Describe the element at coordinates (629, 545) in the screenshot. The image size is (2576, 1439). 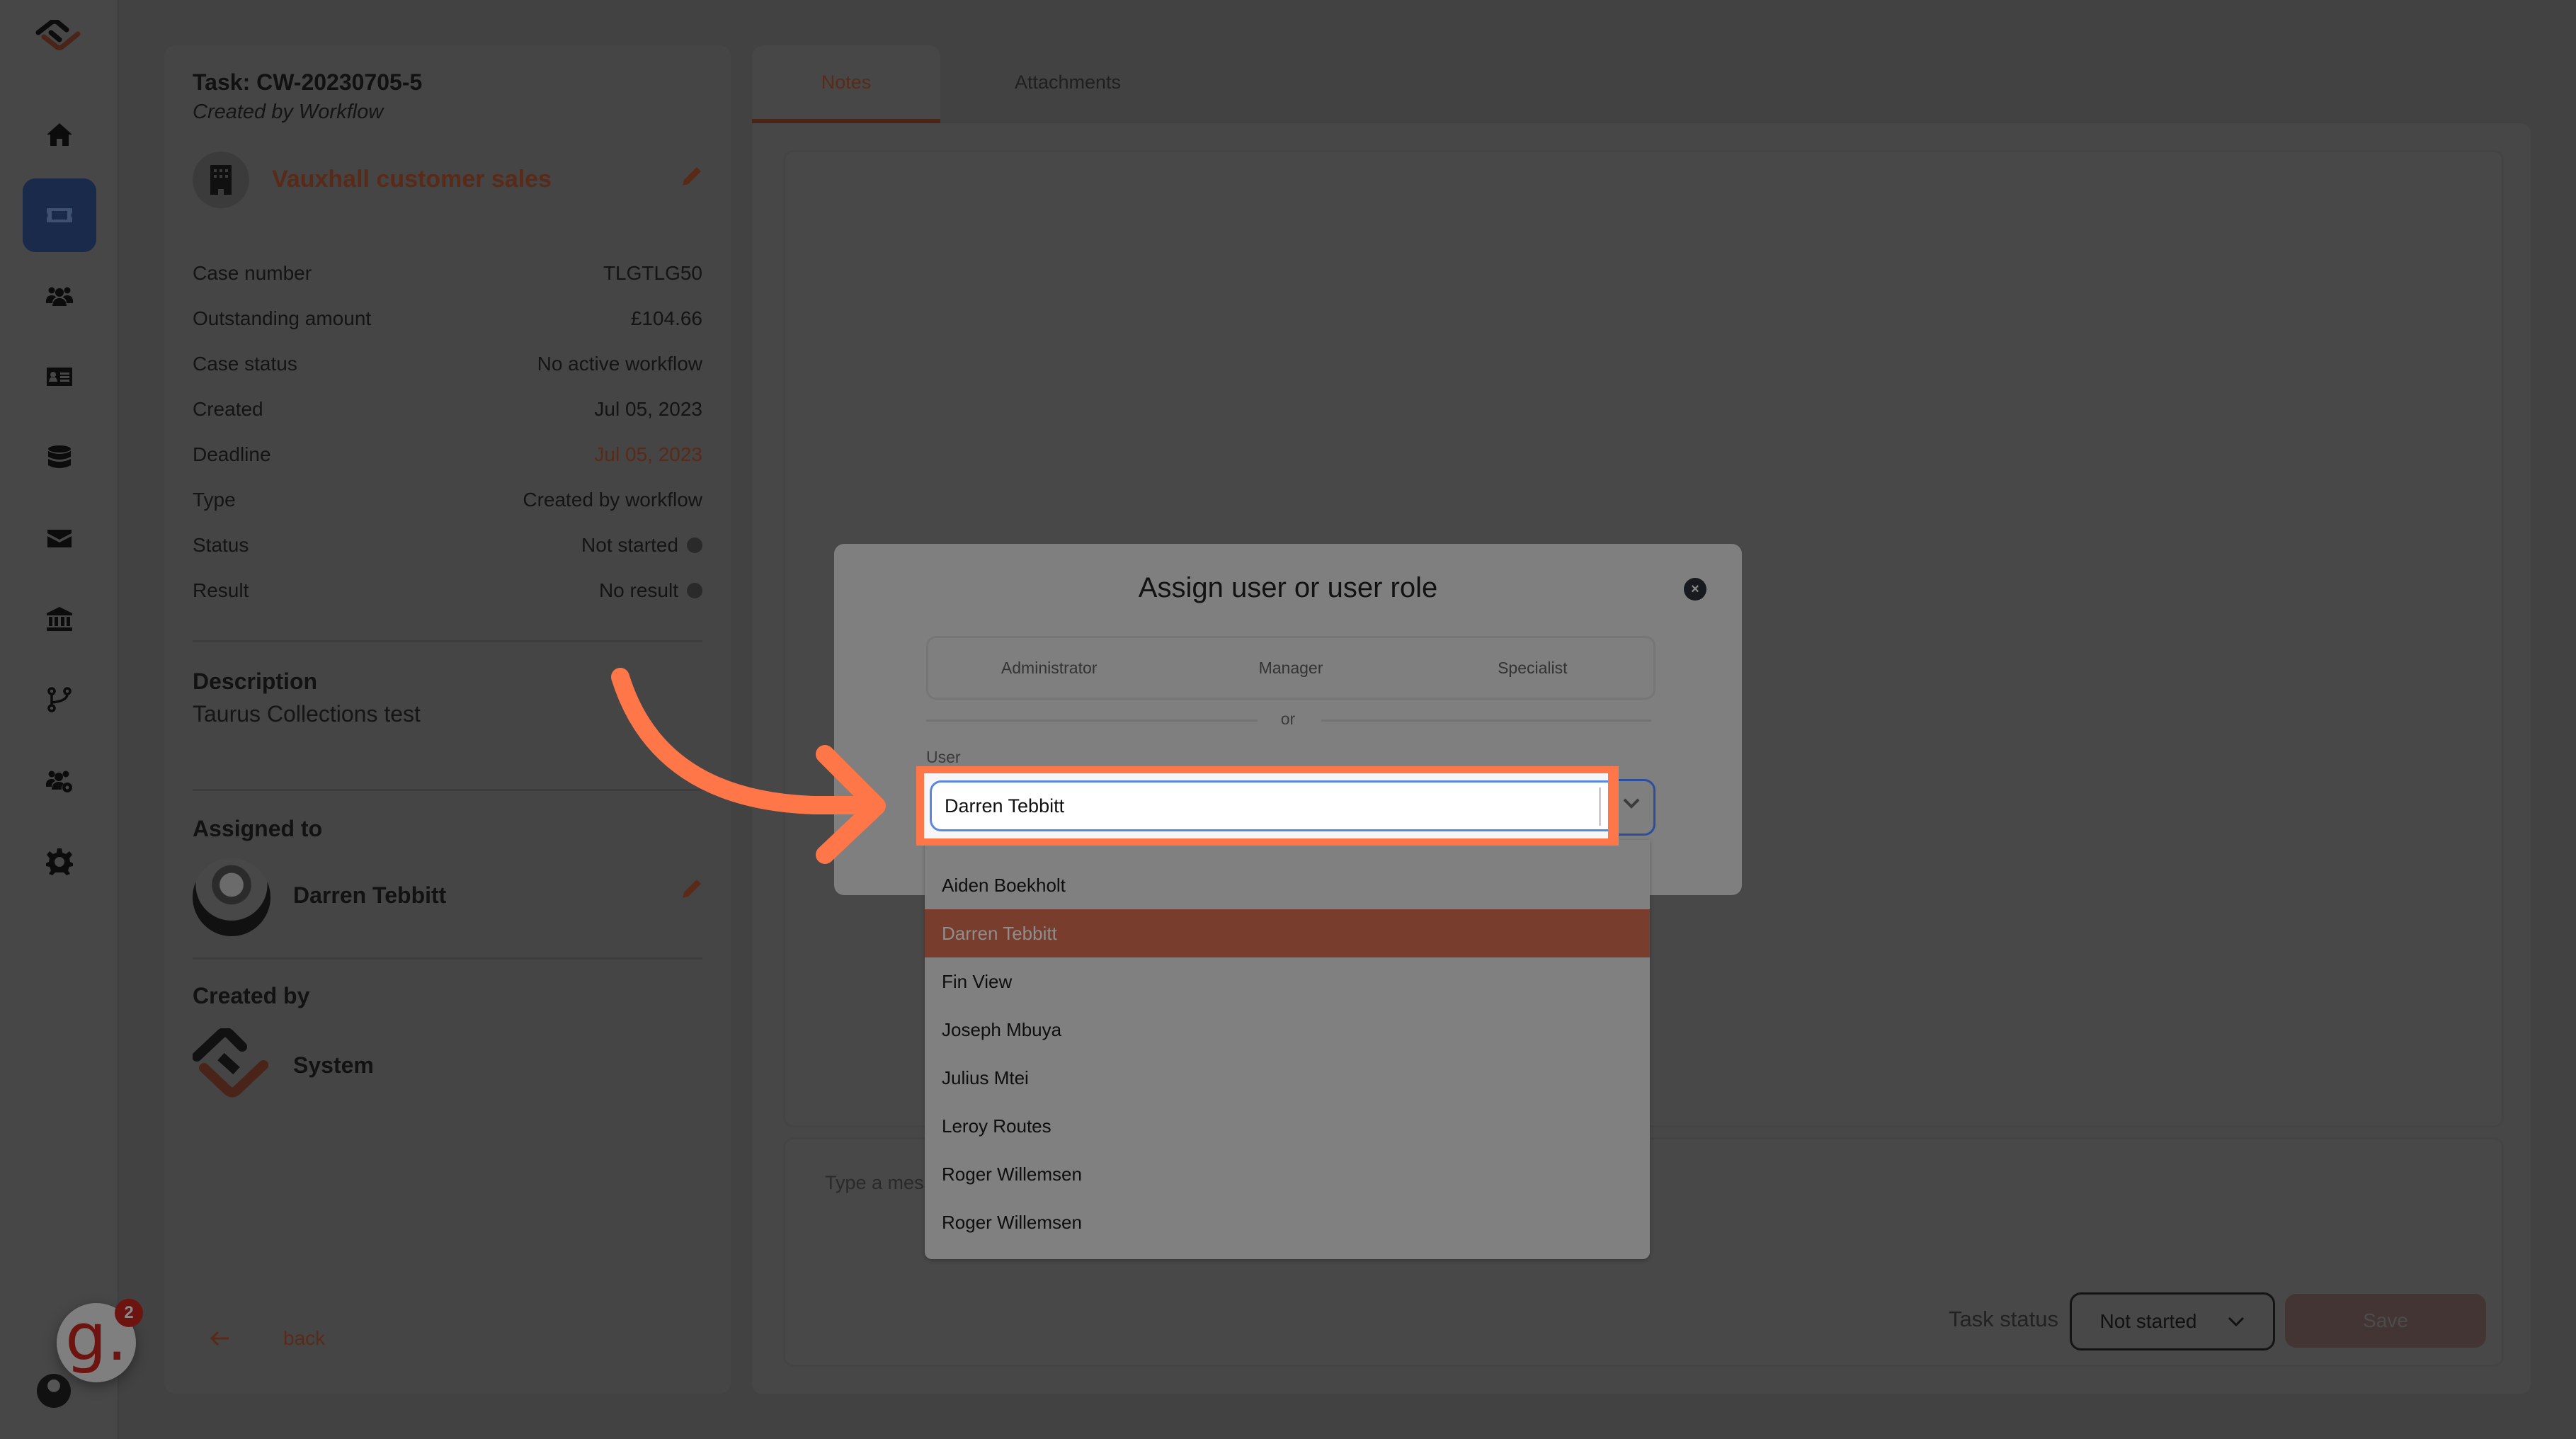
I see `status-text: Not started` at that location.